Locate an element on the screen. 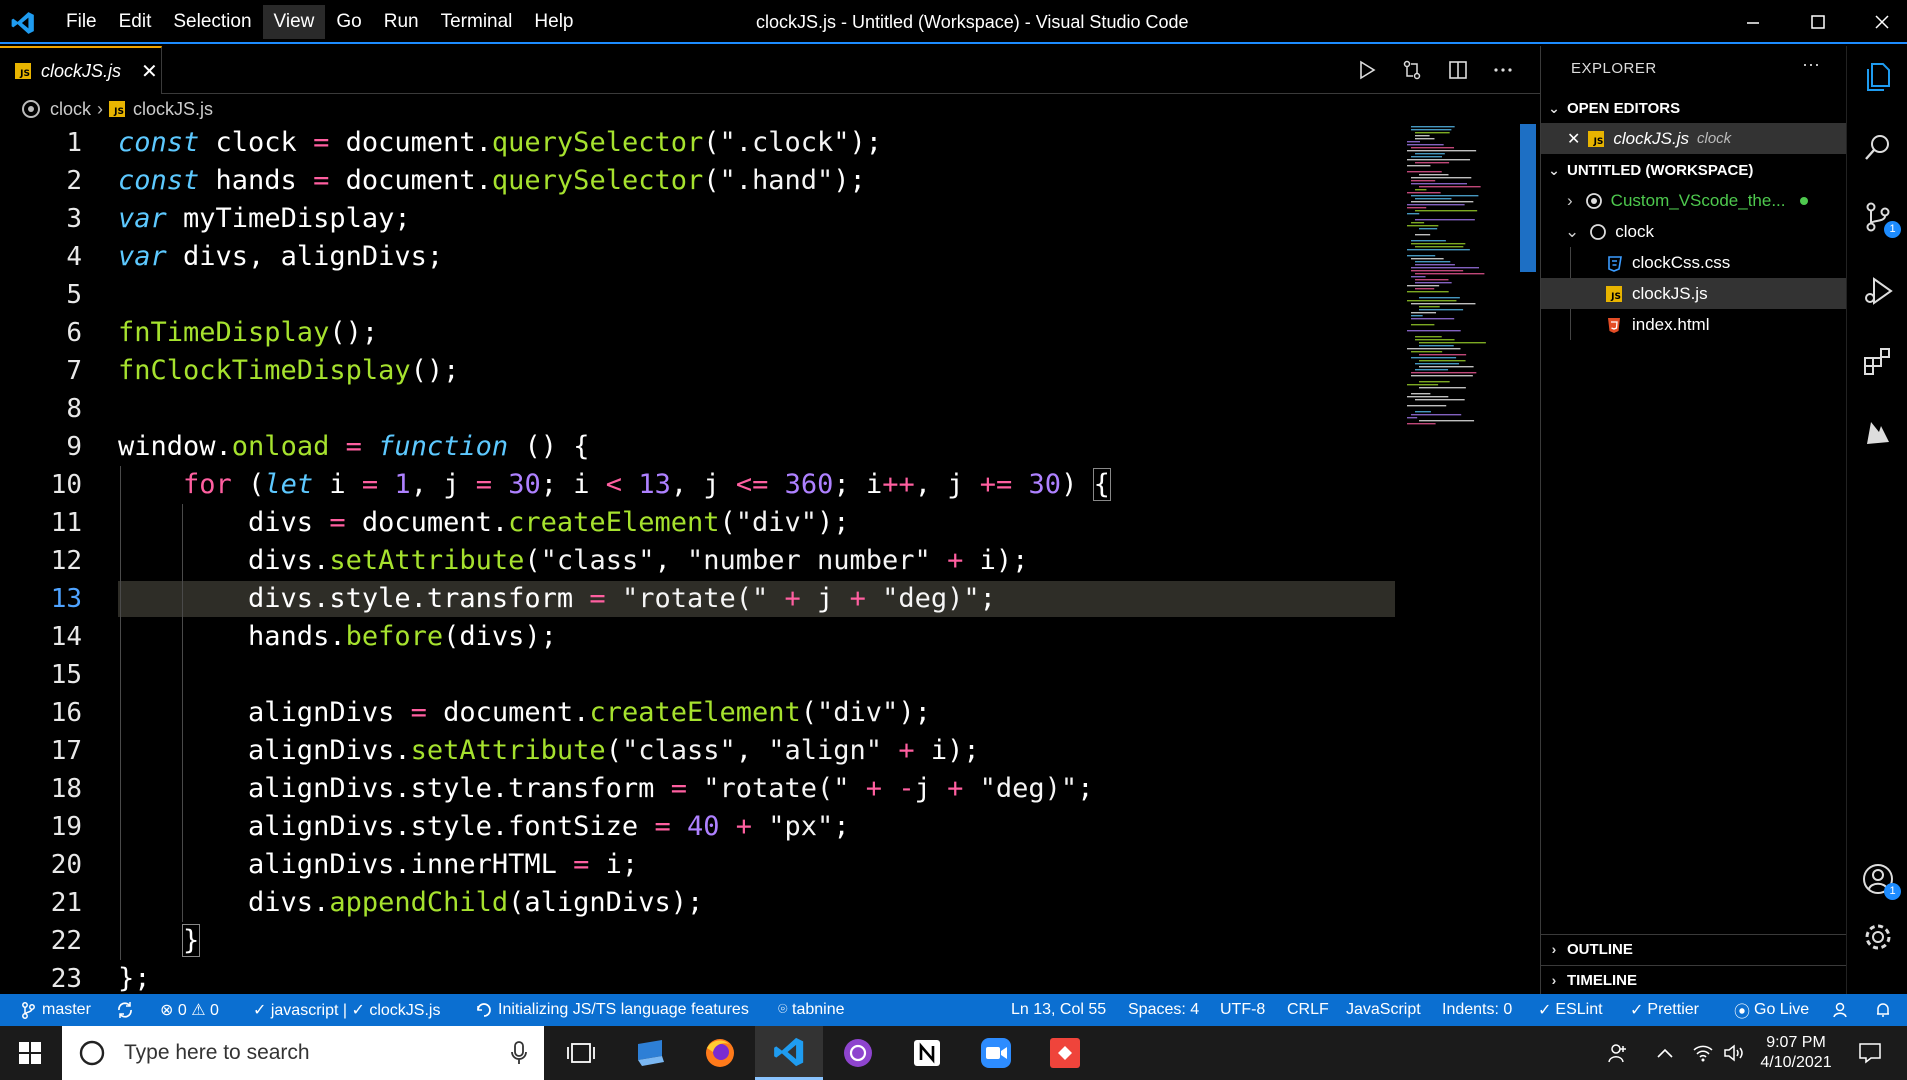  run-file-button is located at coordinates (1367, 70).